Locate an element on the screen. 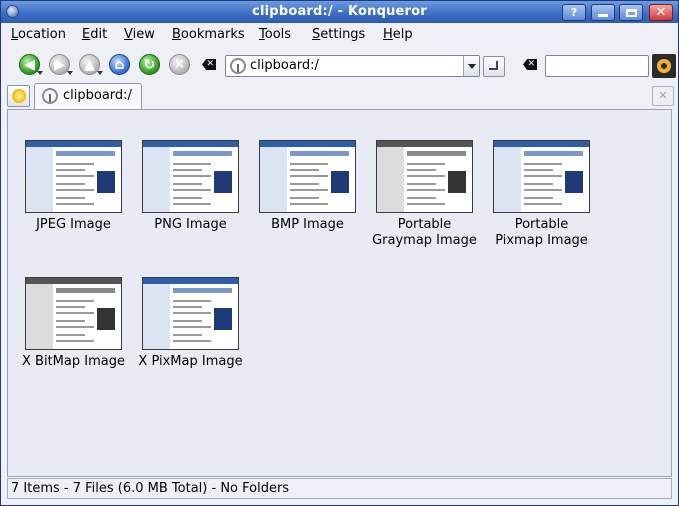  up-history-dropdown is located at coordinates (100, 73).